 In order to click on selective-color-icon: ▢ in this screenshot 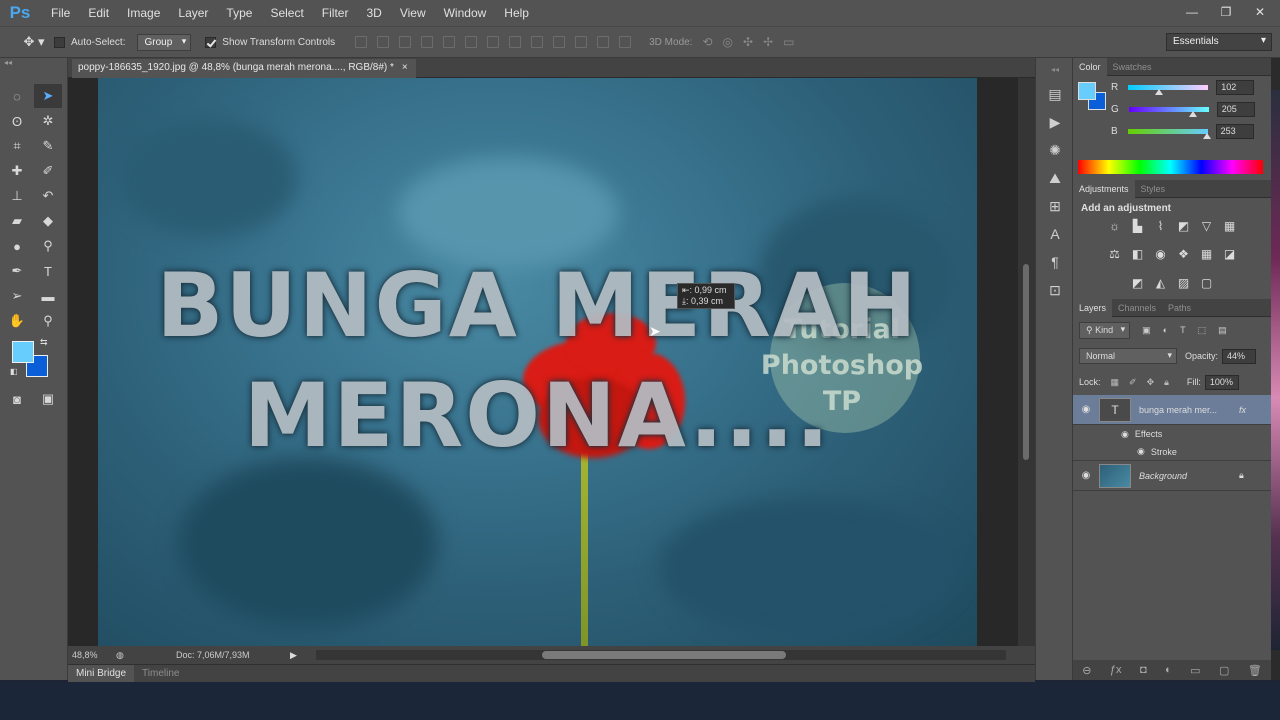, I will do `click(1207, 285)`.